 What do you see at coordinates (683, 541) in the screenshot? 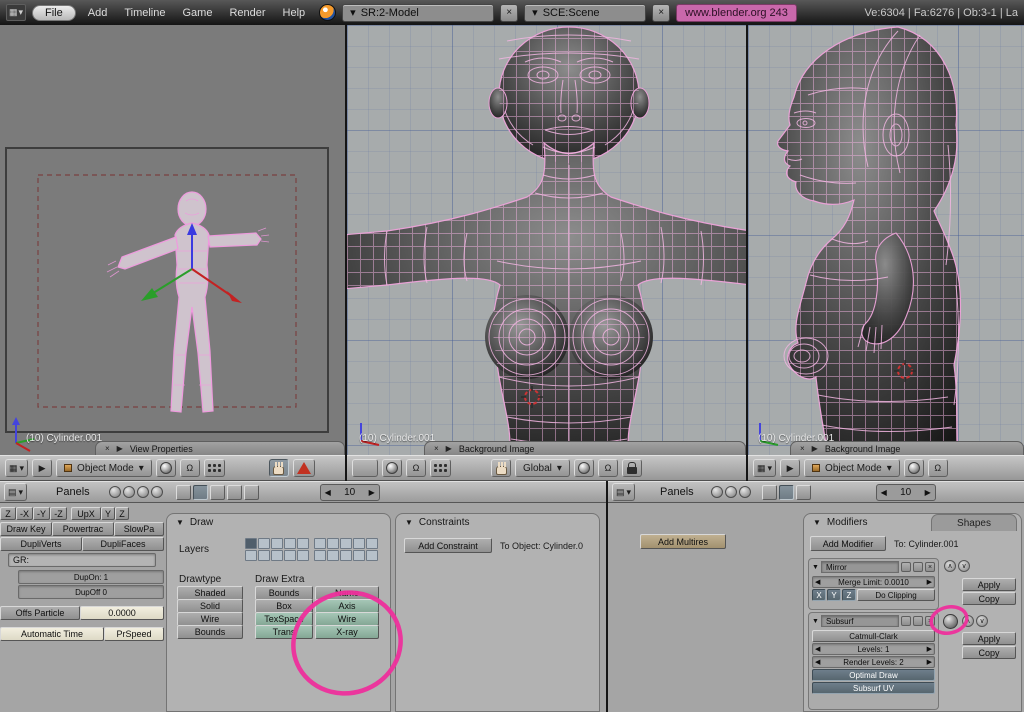
I see `add-multires-button: Add Multires` at bounding box center [683, 541].